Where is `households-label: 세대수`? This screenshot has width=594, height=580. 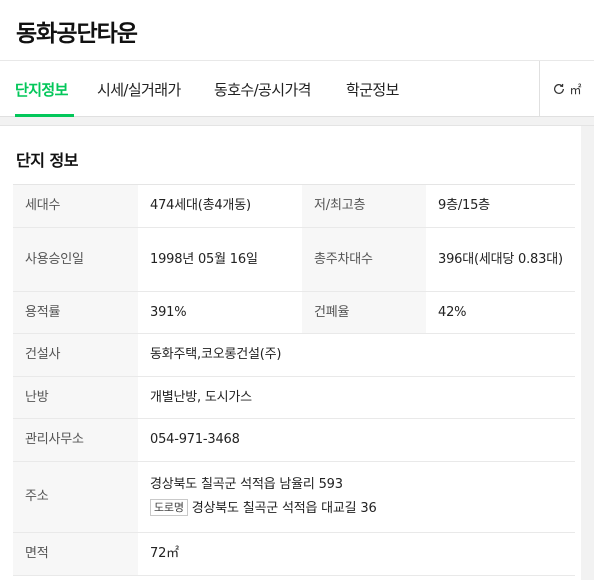 households-label: 세대수 is located at coordinates (75, 206).